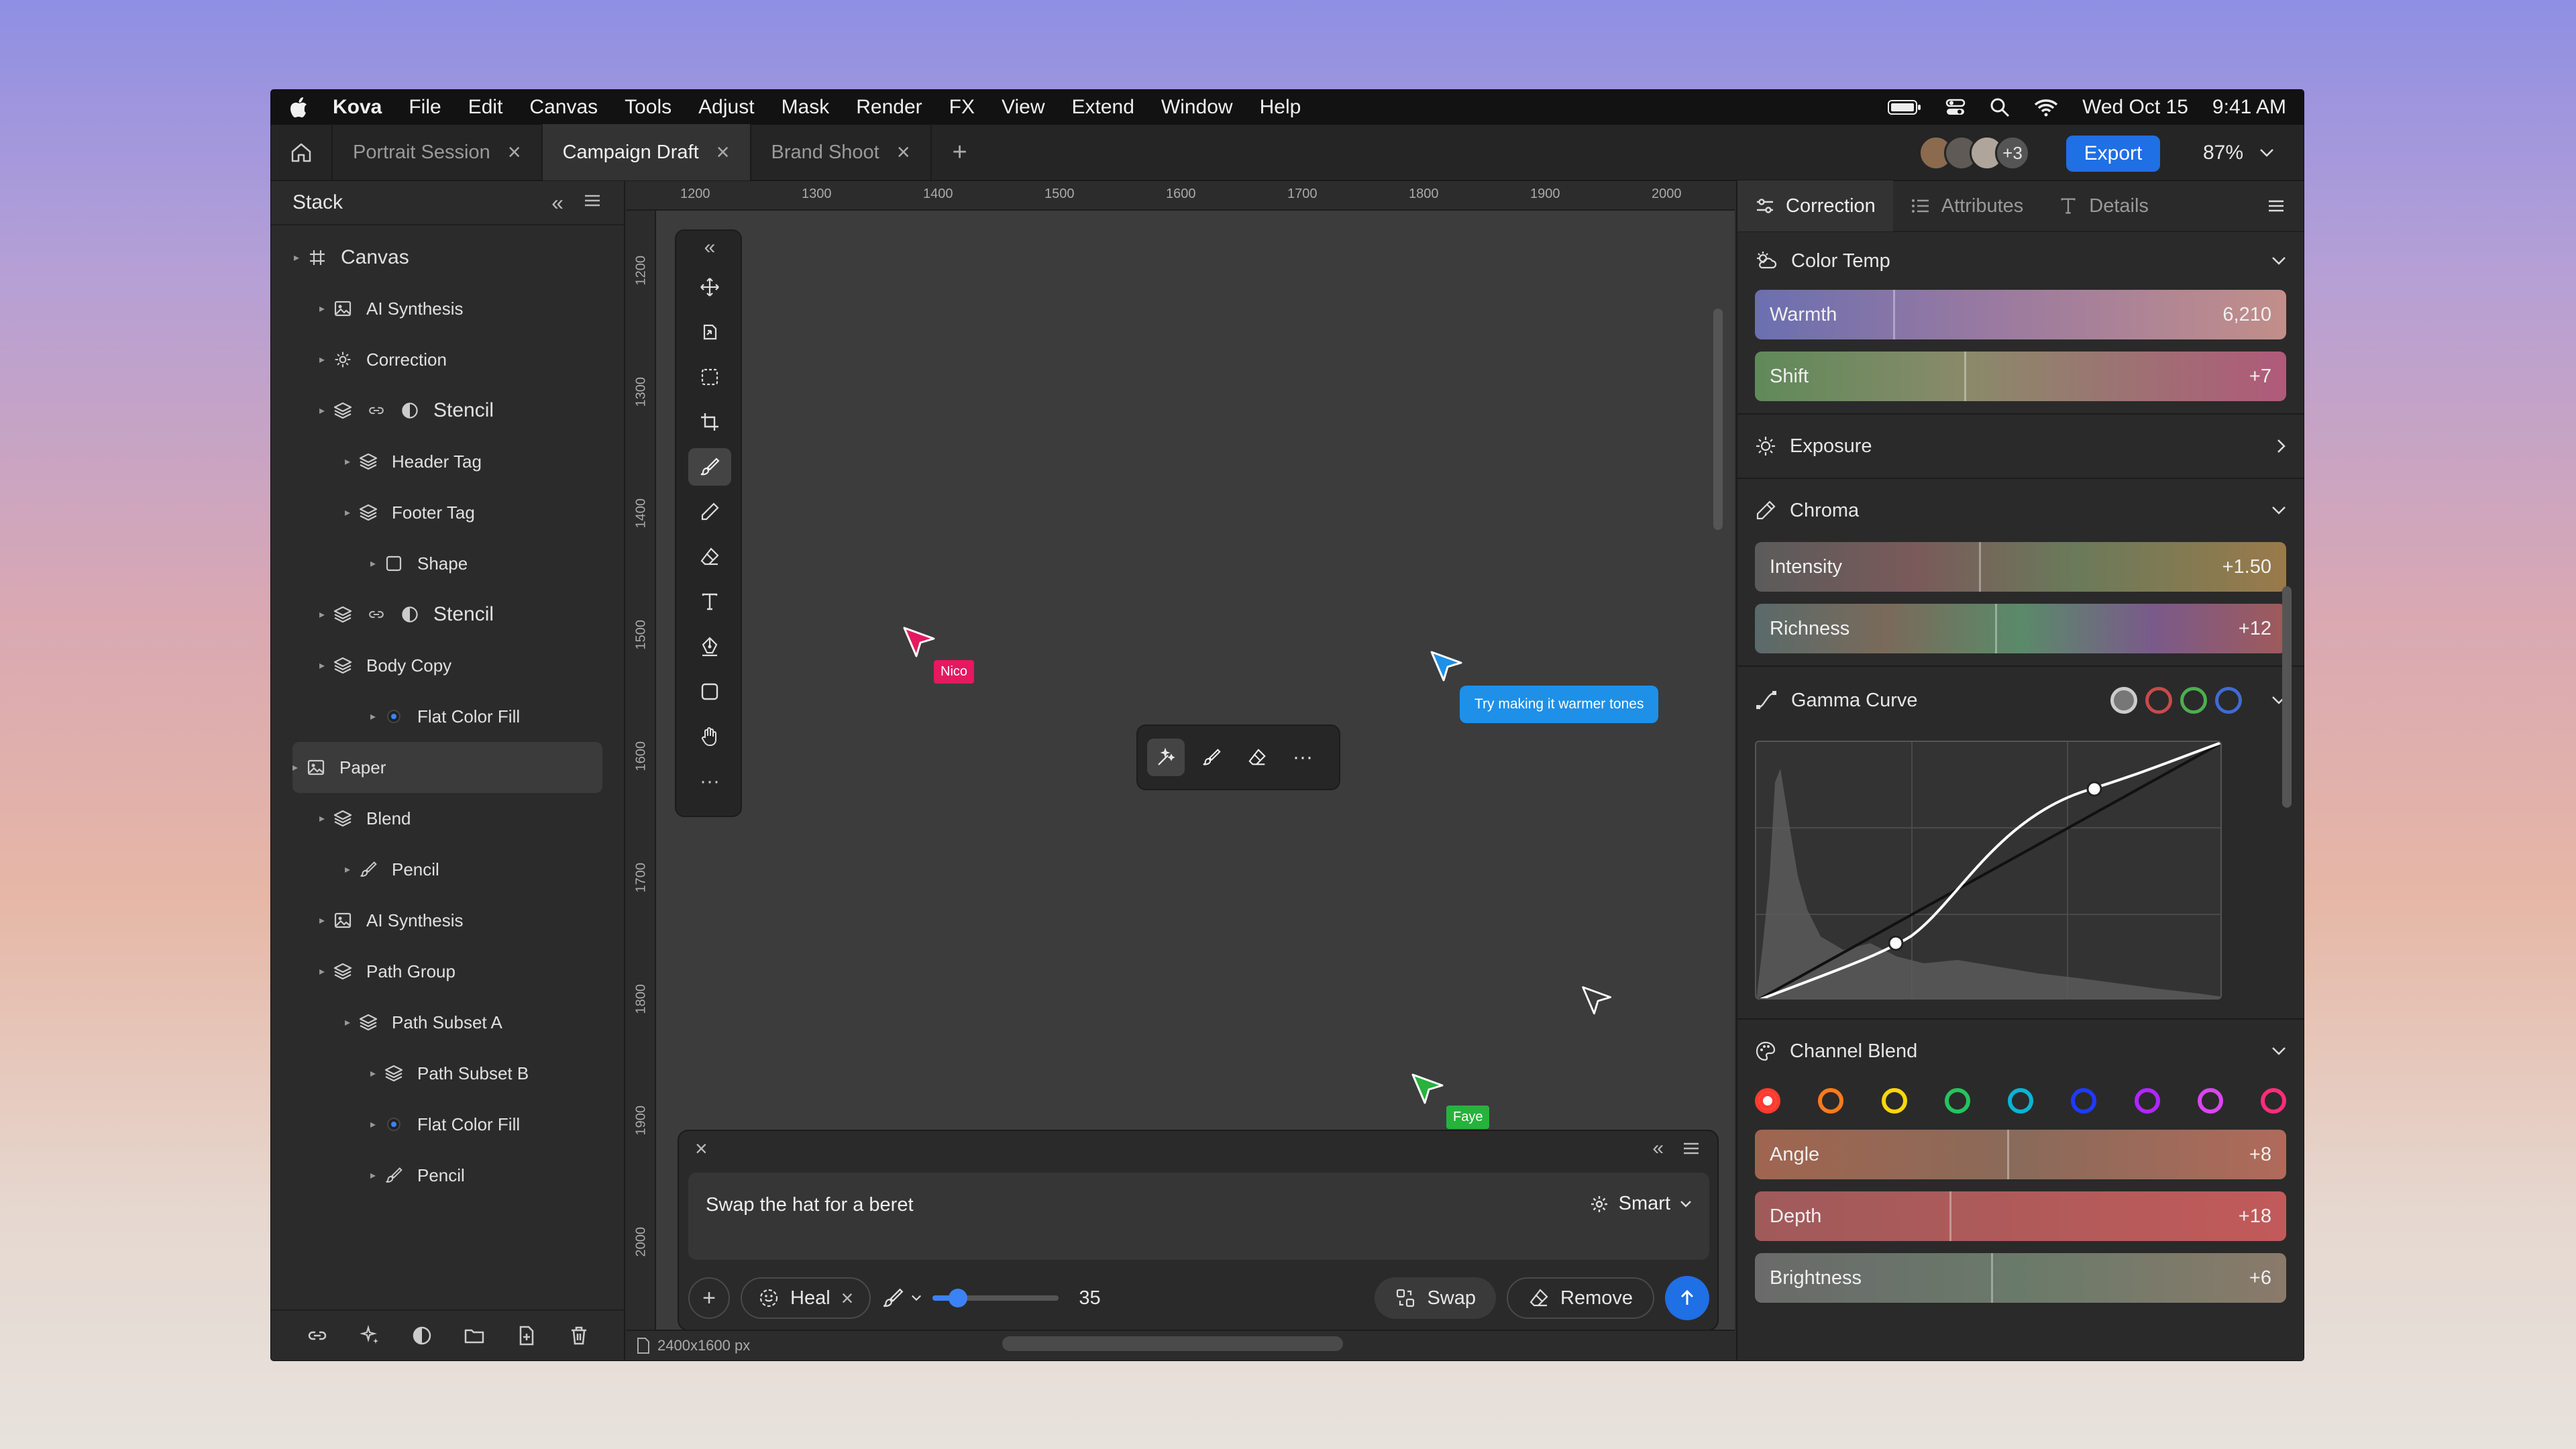 The height and width of the screenshot is (1449, 2576). What do you see at coordinates (526, 1335) in the screenshot?
I see `new-layer-icon` at bounding box center [526, 1335].